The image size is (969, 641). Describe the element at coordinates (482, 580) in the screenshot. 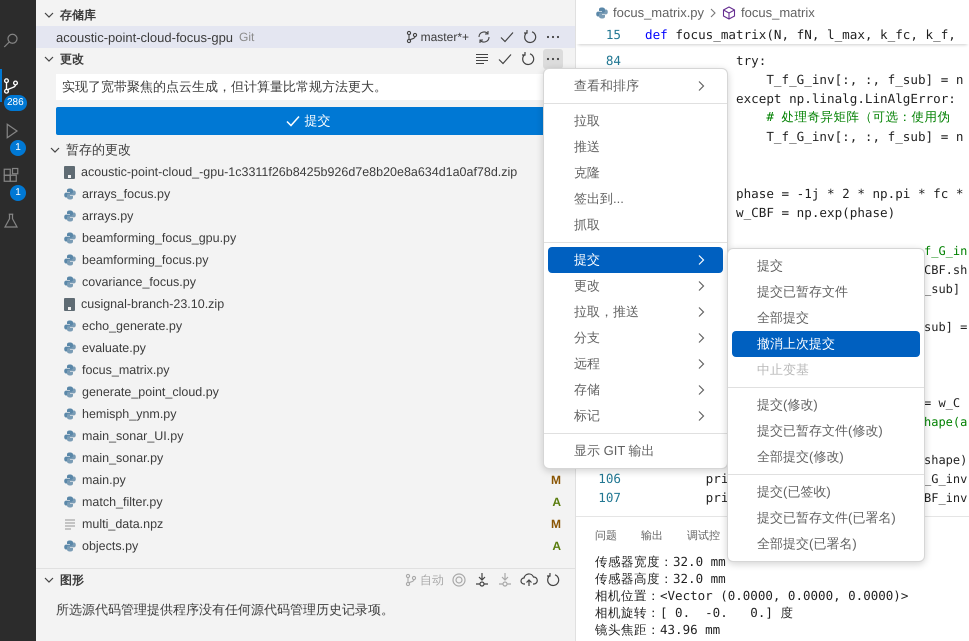

I see `fetch-icon` at that location.